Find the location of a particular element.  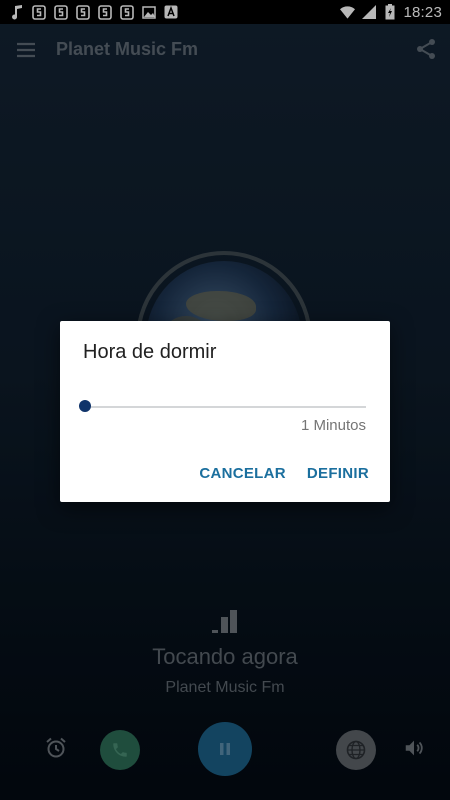

cancel-button: CANCELAR is located at coordinates (242, 473).